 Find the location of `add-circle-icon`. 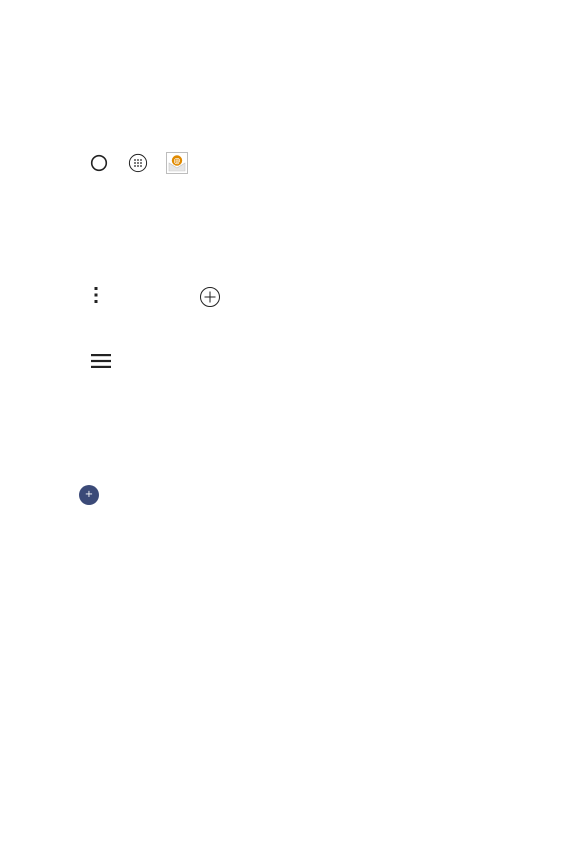

add-circle-icon is located at coordinates (210, 297).